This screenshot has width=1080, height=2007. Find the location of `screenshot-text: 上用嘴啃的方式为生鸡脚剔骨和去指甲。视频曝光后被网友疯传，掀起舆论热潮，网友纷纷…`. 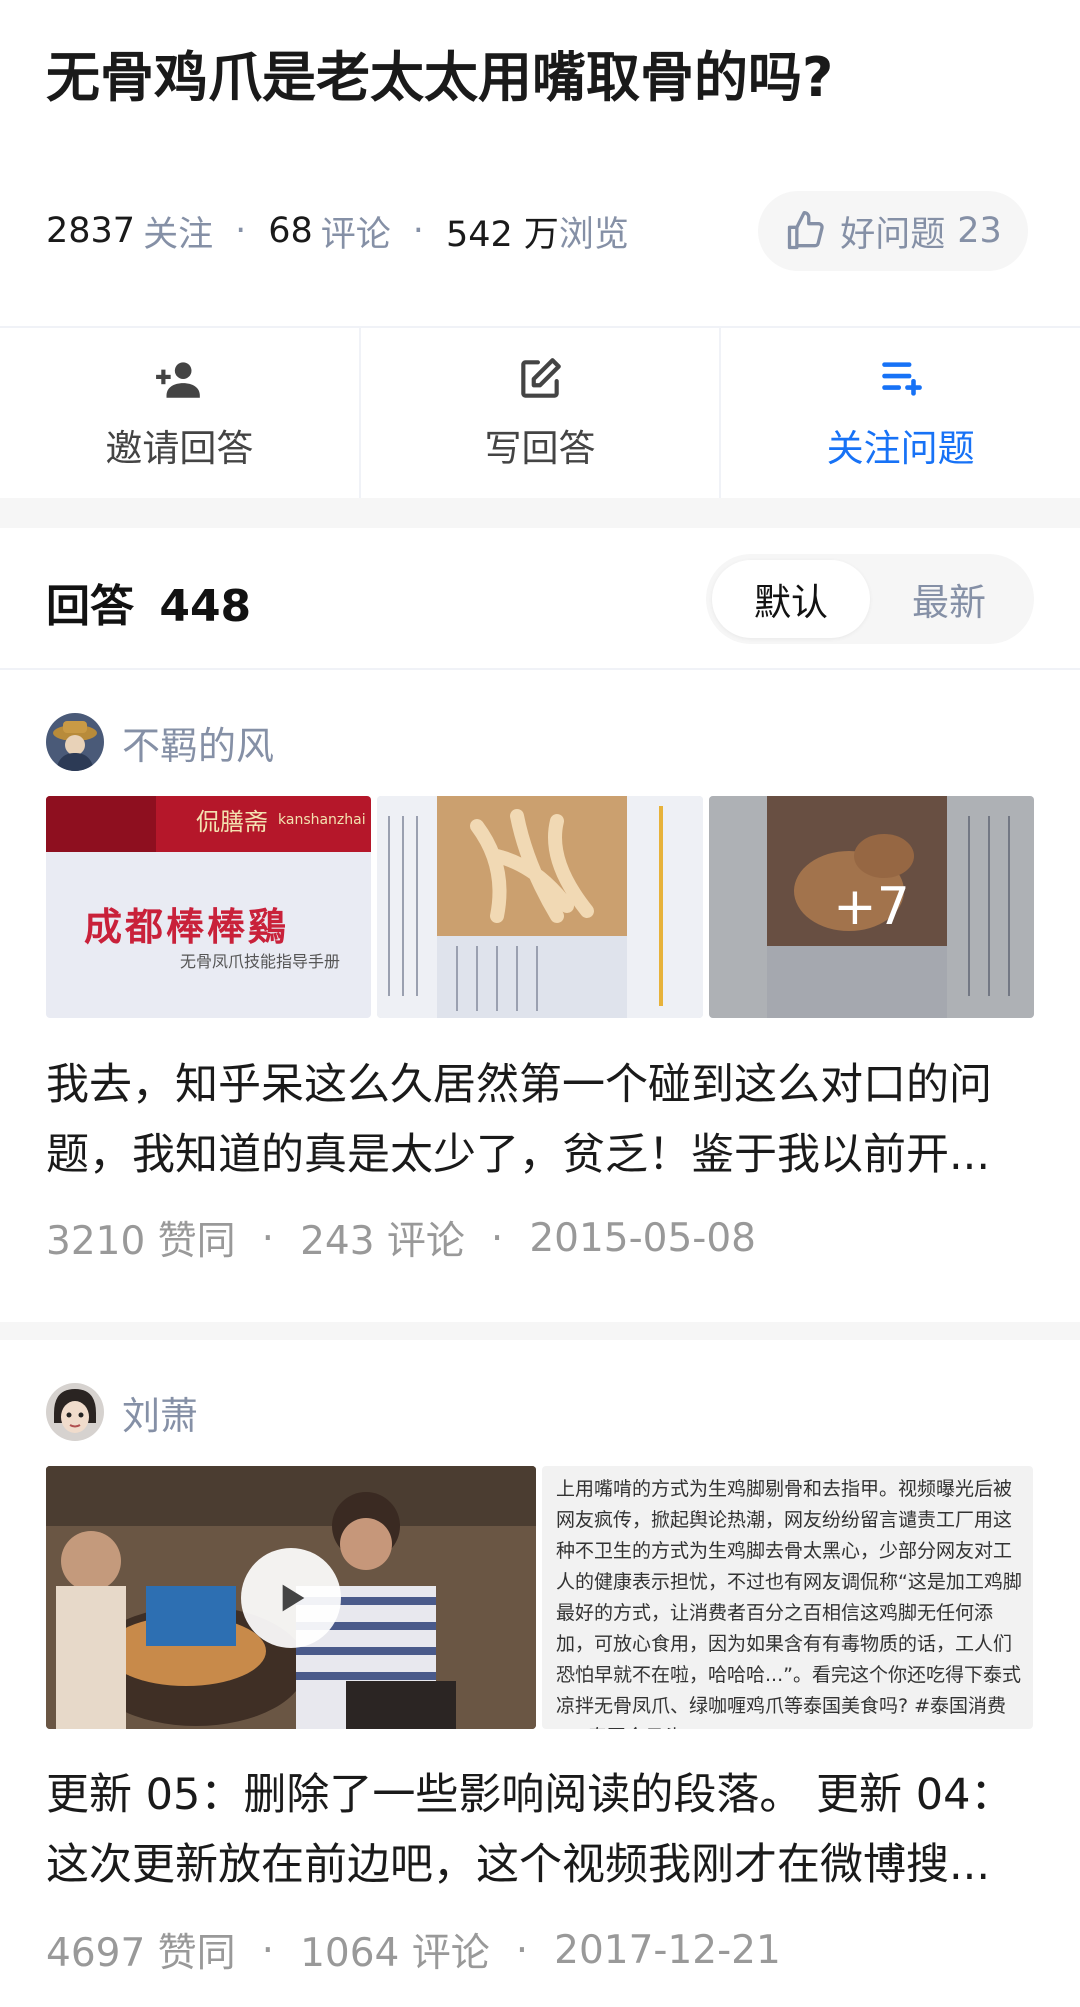

screenshot-text: 上用嘴啃的方式为生鸡脚剔骨和去指甲。视频曝光后被网友疯传，掀起舆论热潮，网友纷纷… is located at coordinates (789, 1603).